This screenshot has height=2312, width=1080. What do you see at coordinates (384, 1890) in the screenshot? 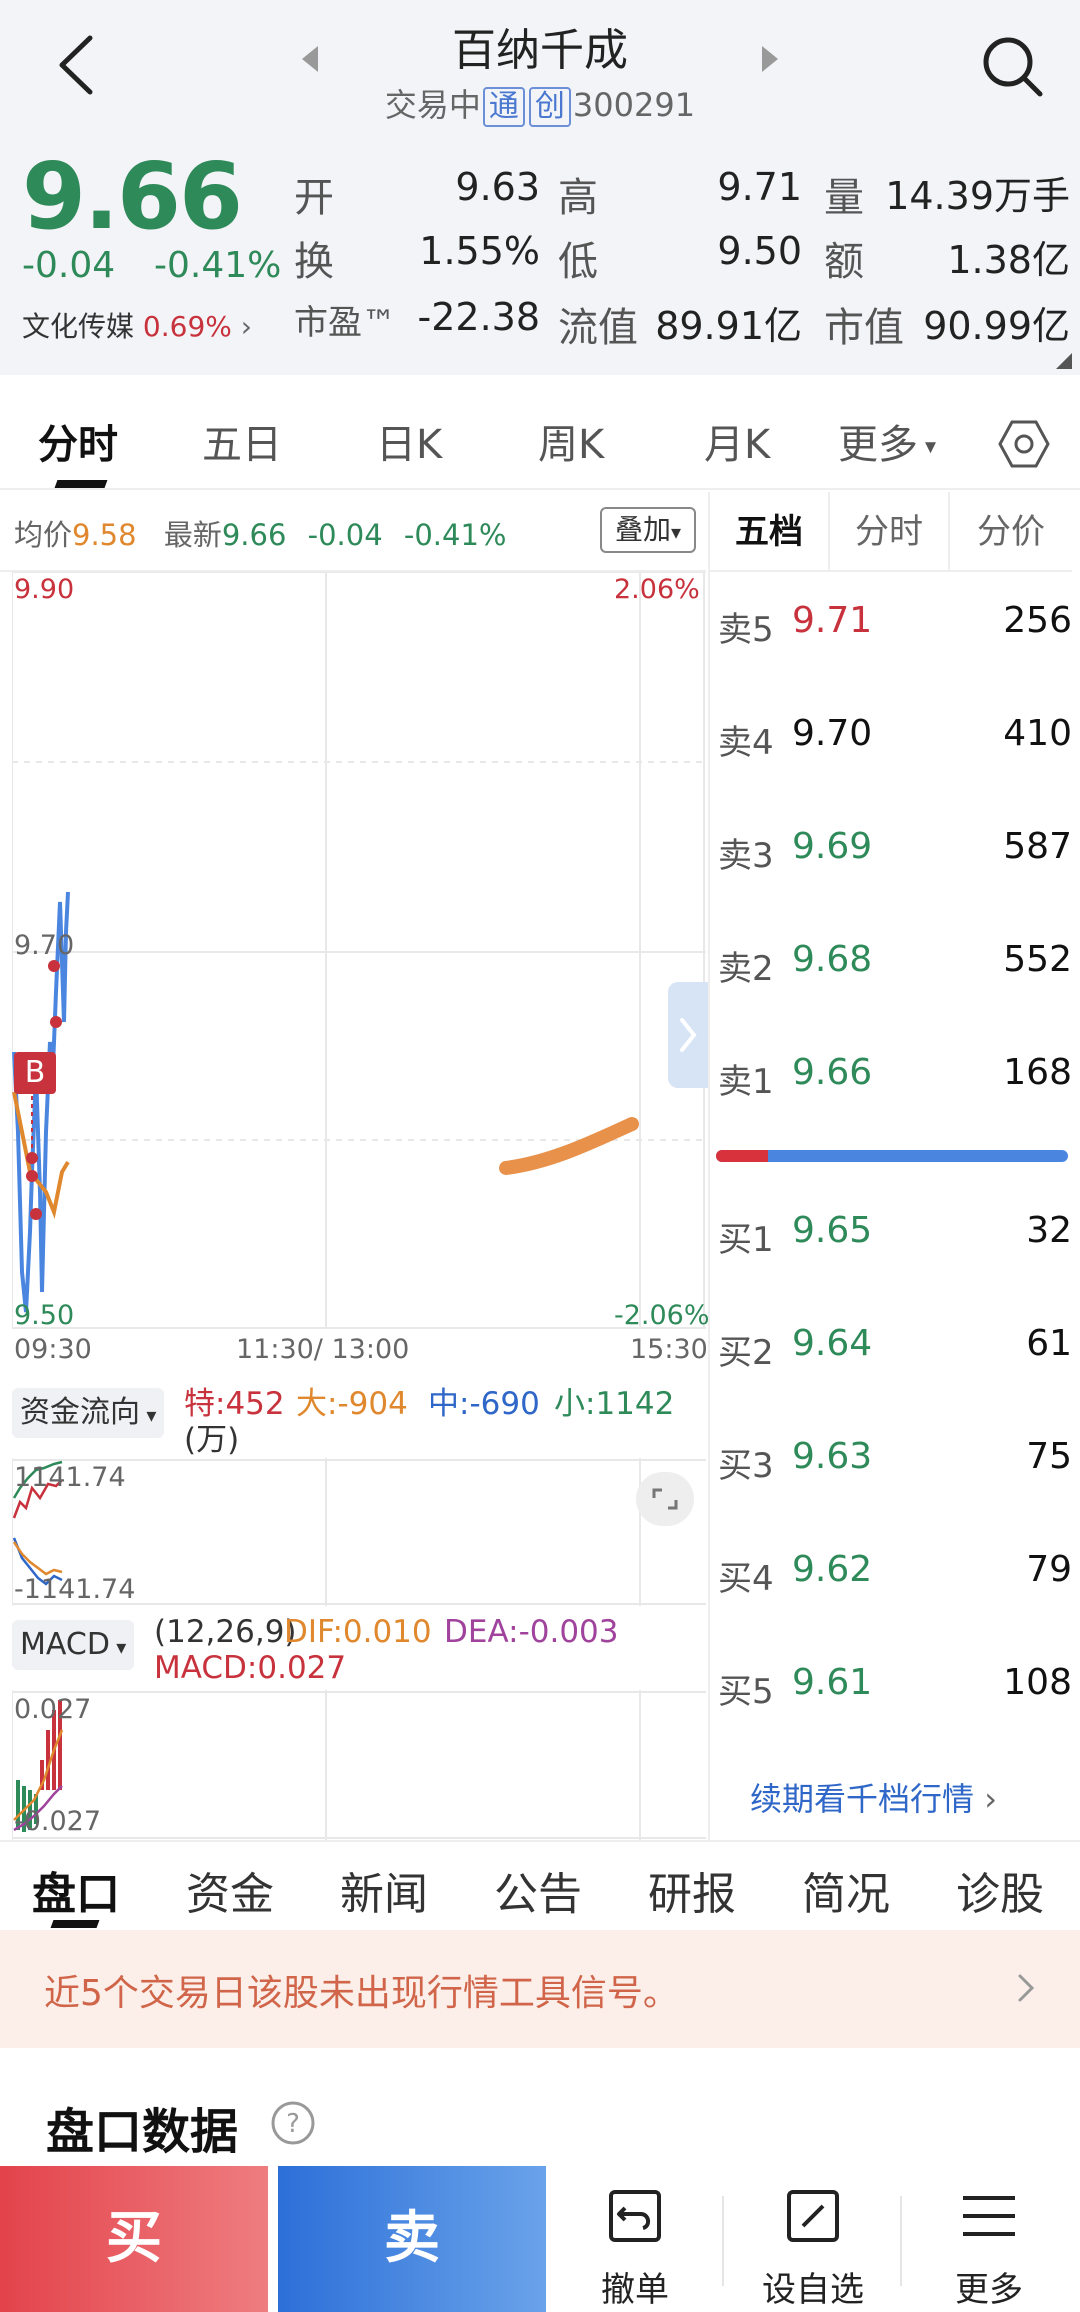
I see `tab-news: 新闻` at bounding box center [384, 1890].